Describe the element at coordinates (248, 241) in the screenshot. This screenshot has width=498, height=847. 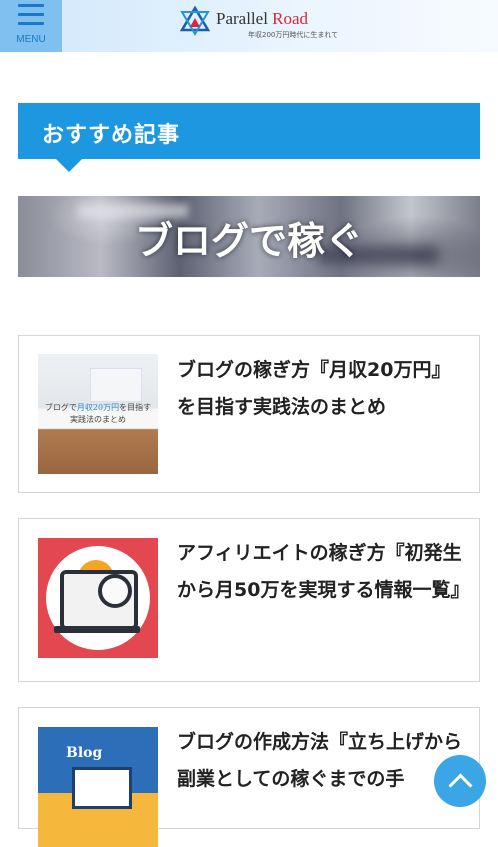
I see `banner-text: ブログで稼ぐ` at that location.